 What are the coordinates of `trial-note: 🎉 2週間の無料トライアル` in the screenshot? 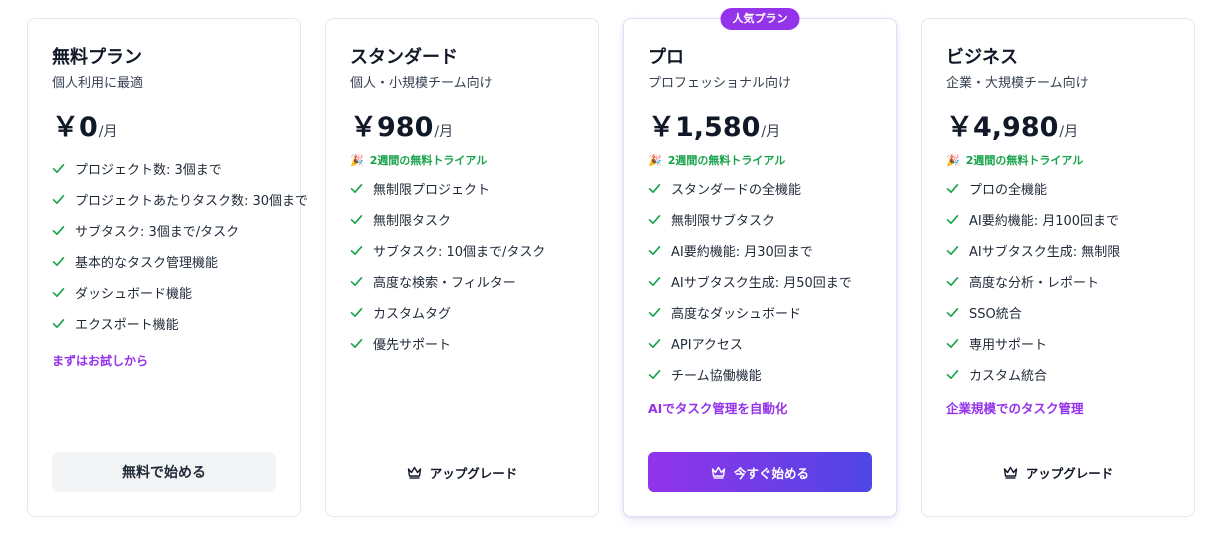 It's located at (760, 160).